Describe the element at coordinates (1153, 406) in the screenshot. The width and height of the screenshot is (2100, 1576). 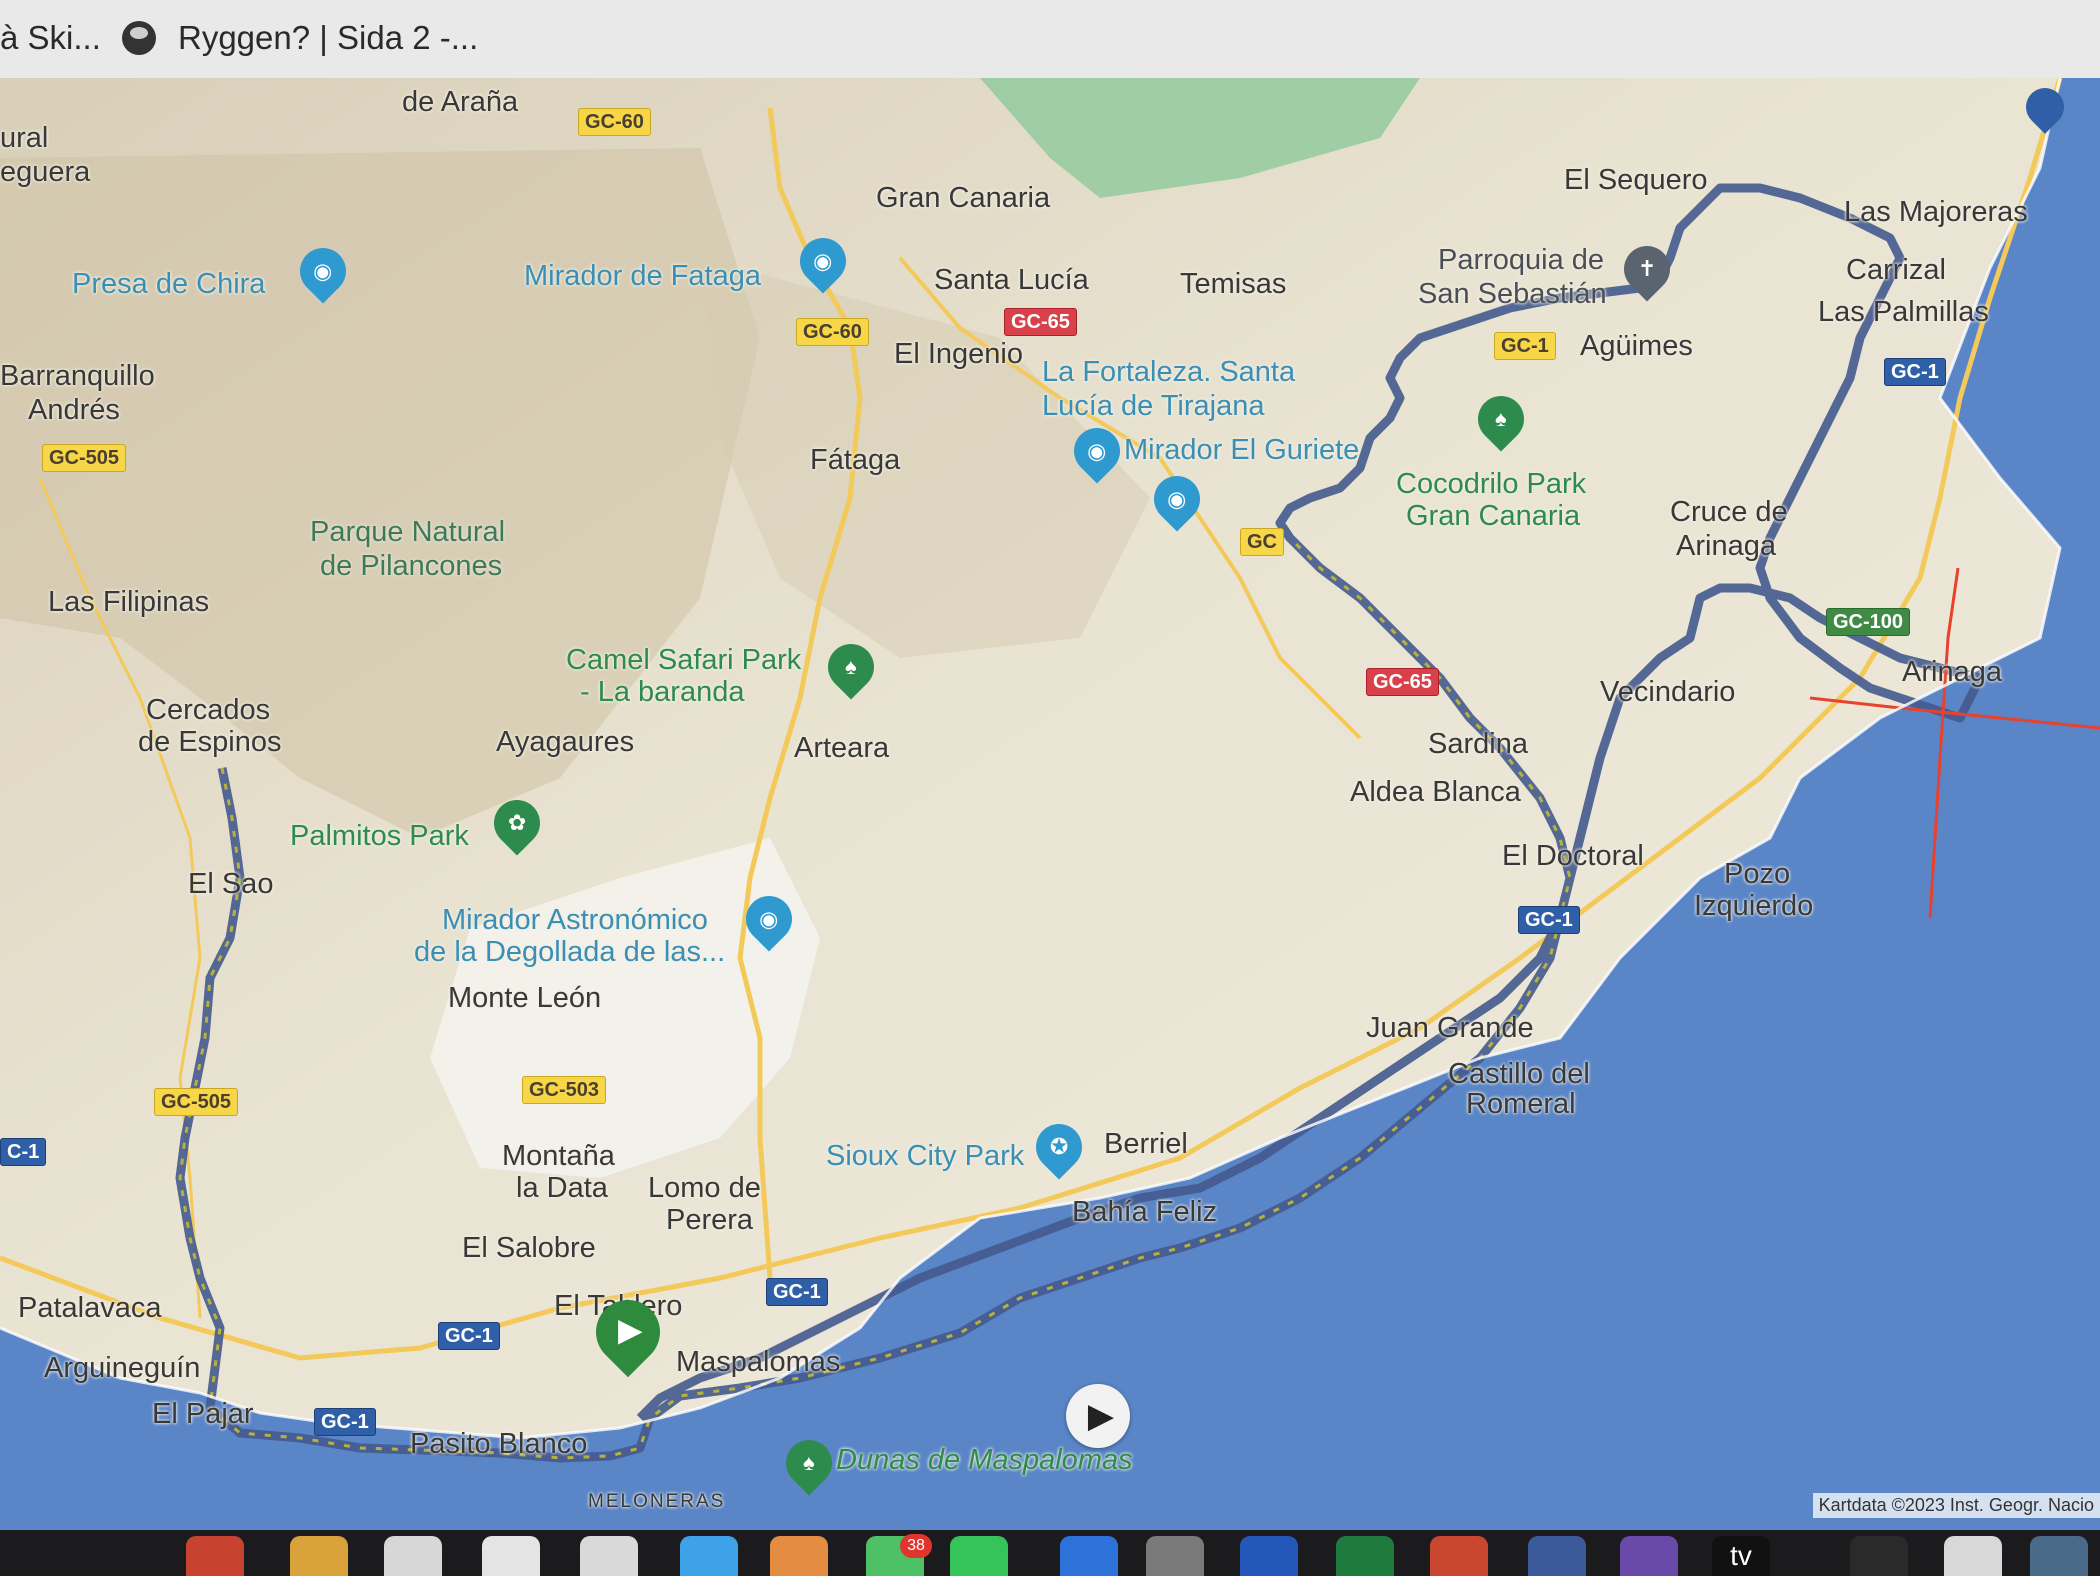
I see `poi-label: Lucía de Tirajana` at that location.